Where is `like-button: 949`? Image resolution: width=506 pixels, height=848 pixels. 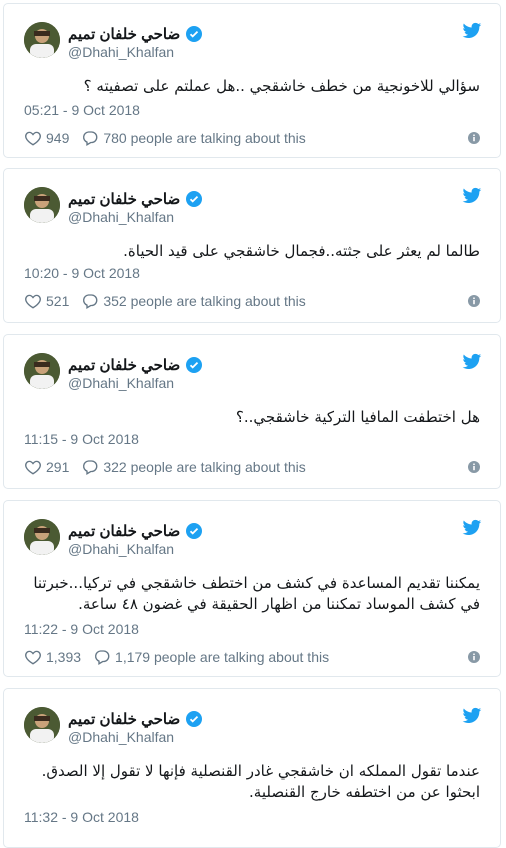 like-button: 949 is located at coordinates (46, 138).